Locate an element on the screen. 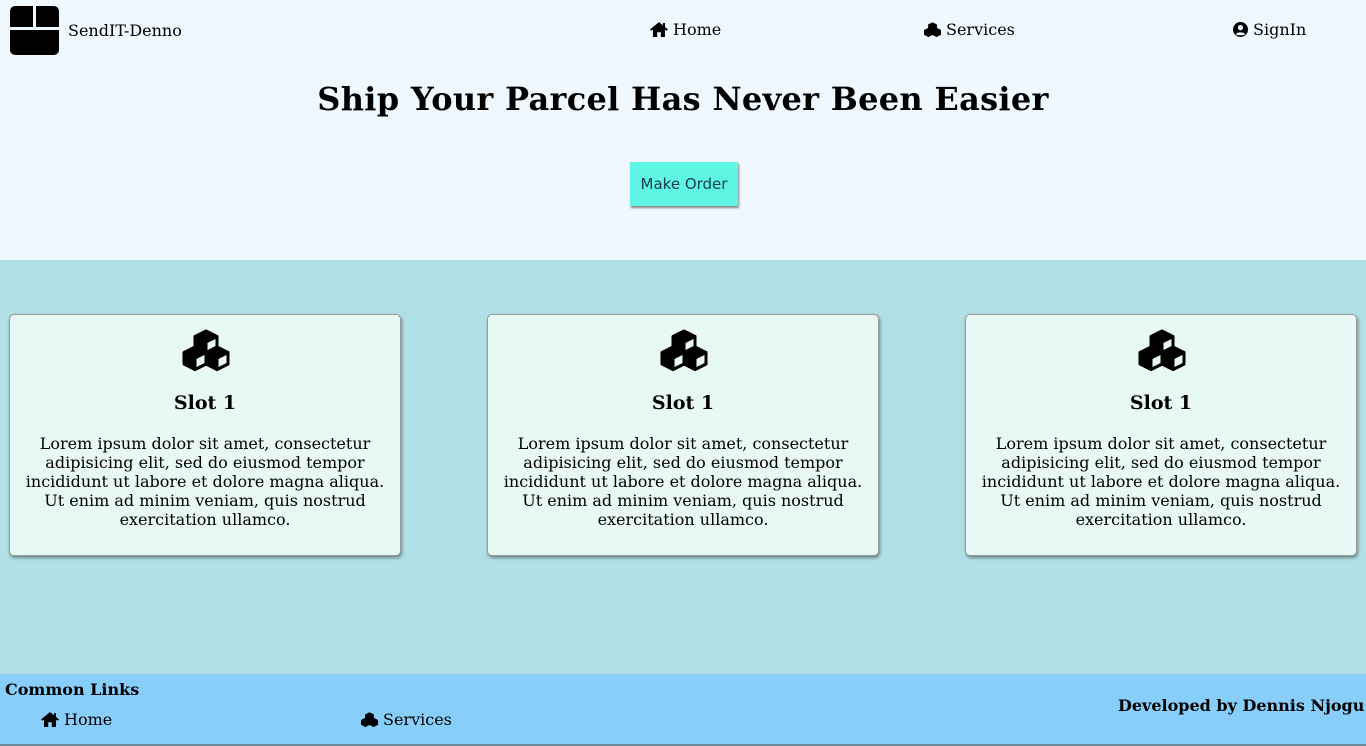  navbar: SendIT-Denno Home Services SignIn is located at coordinates (683, 30).